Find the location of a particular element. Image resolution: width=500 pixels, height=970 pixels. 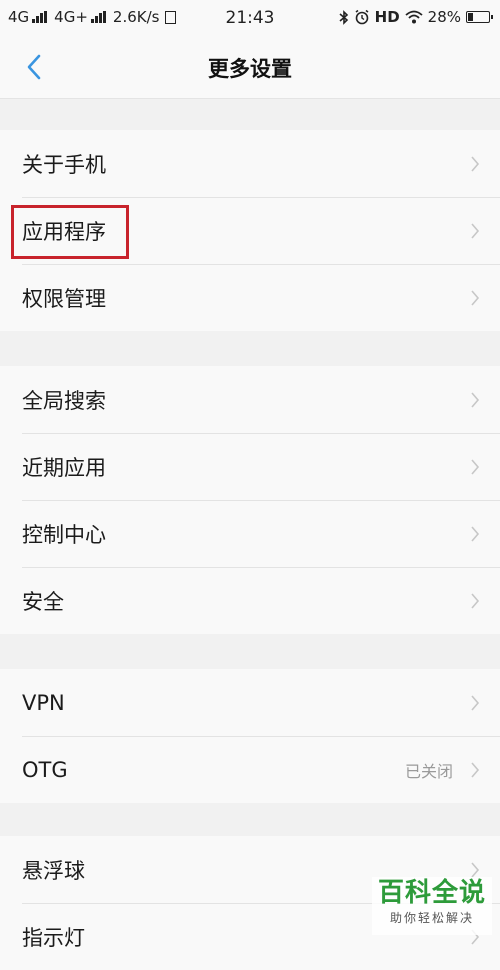

setting-about-phone: 关于手机 is located at coordinates (250, 163).